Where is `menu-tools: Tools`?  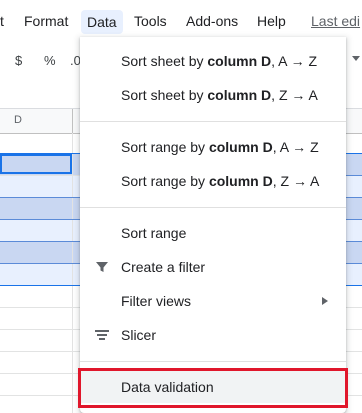 menu-tools: Tools is located at coordinates (150, 21).